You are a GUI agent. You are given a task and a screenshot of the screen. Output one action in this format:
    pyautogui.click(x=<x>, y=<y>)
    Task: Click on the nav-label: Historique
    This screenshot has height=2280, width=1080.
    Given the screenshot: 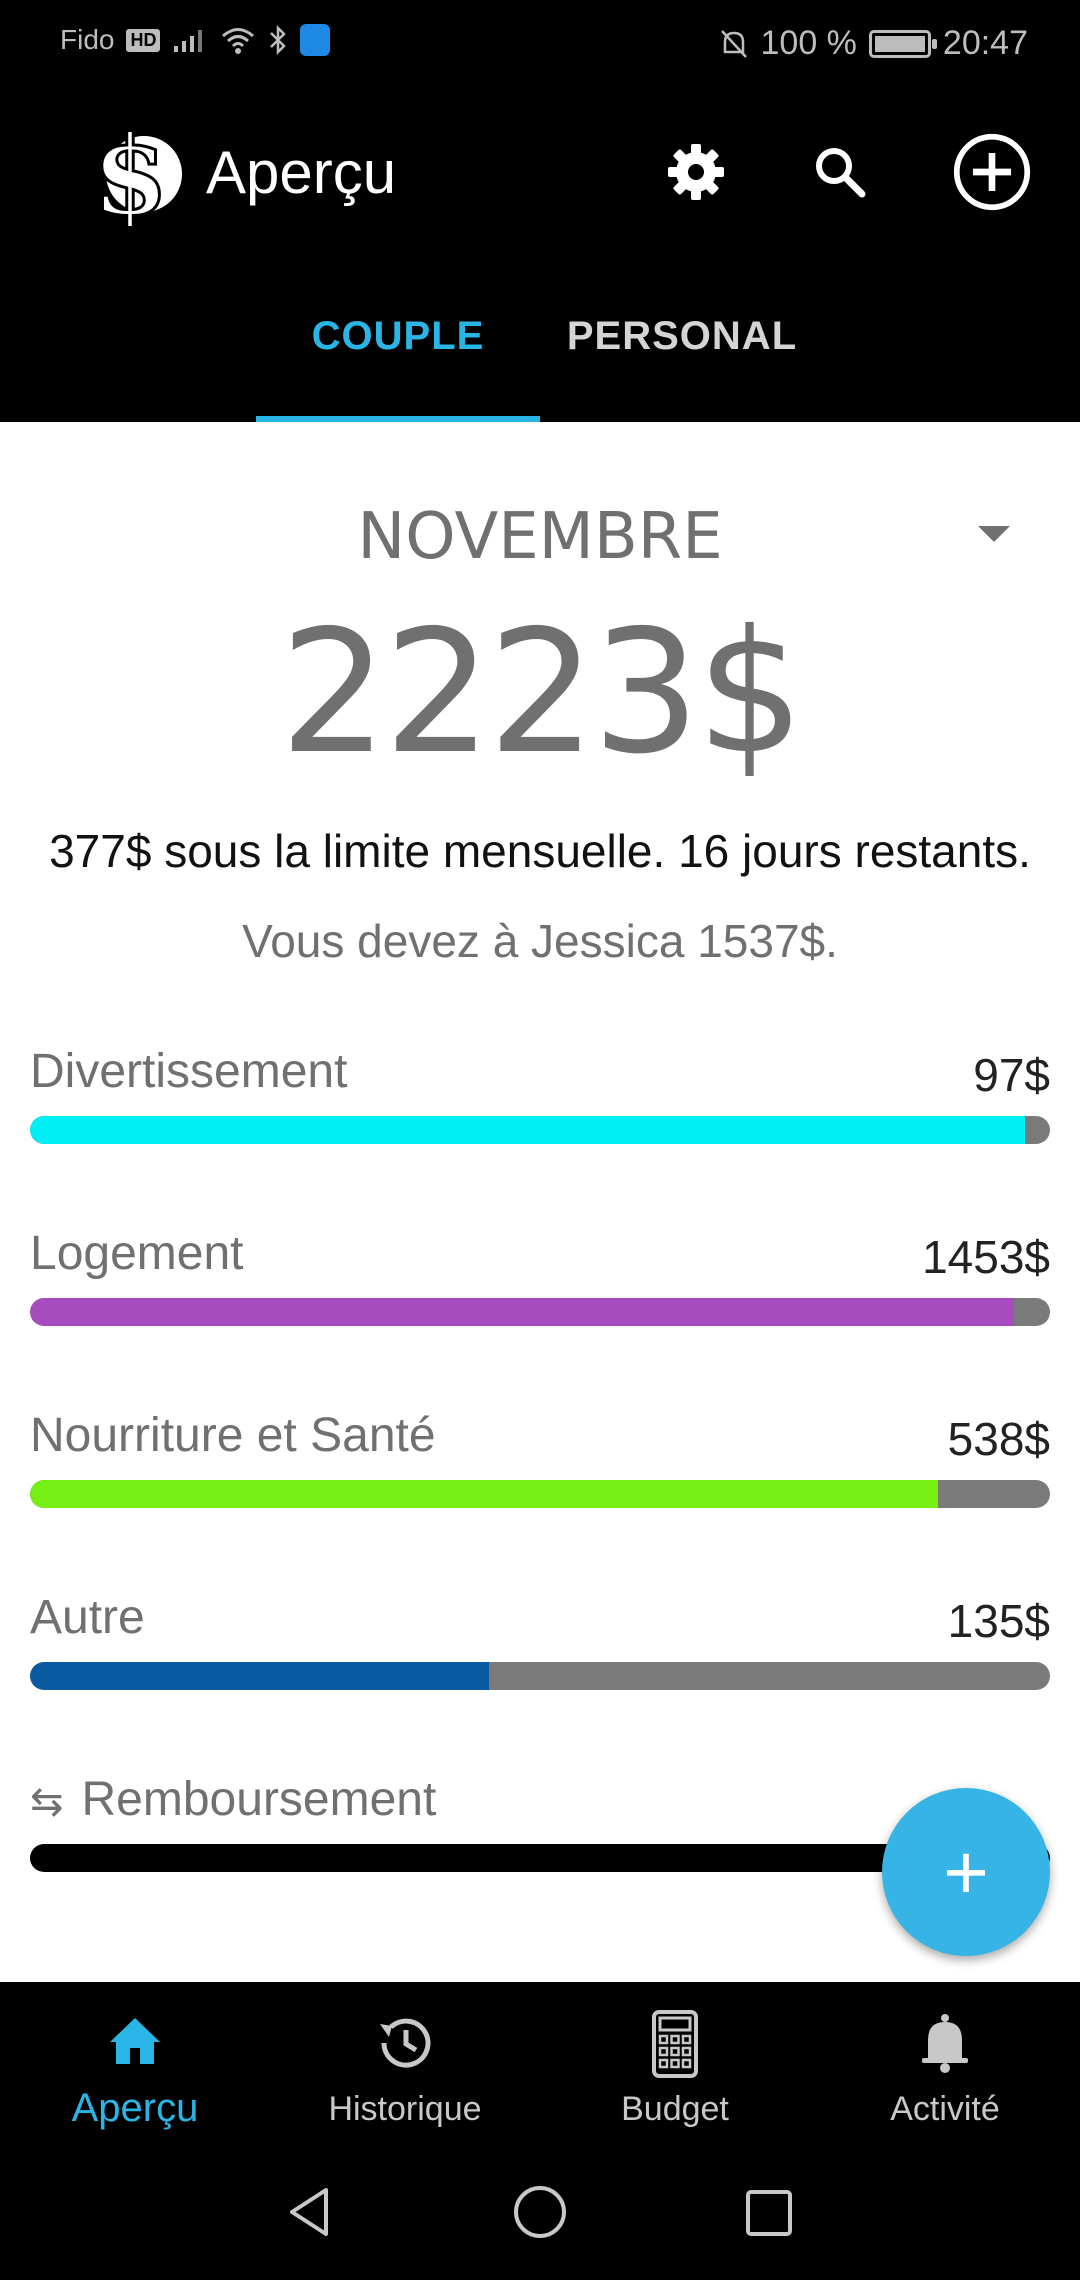 What is the action you would take?
    pyautogui.click(x=405, y=2109)
    